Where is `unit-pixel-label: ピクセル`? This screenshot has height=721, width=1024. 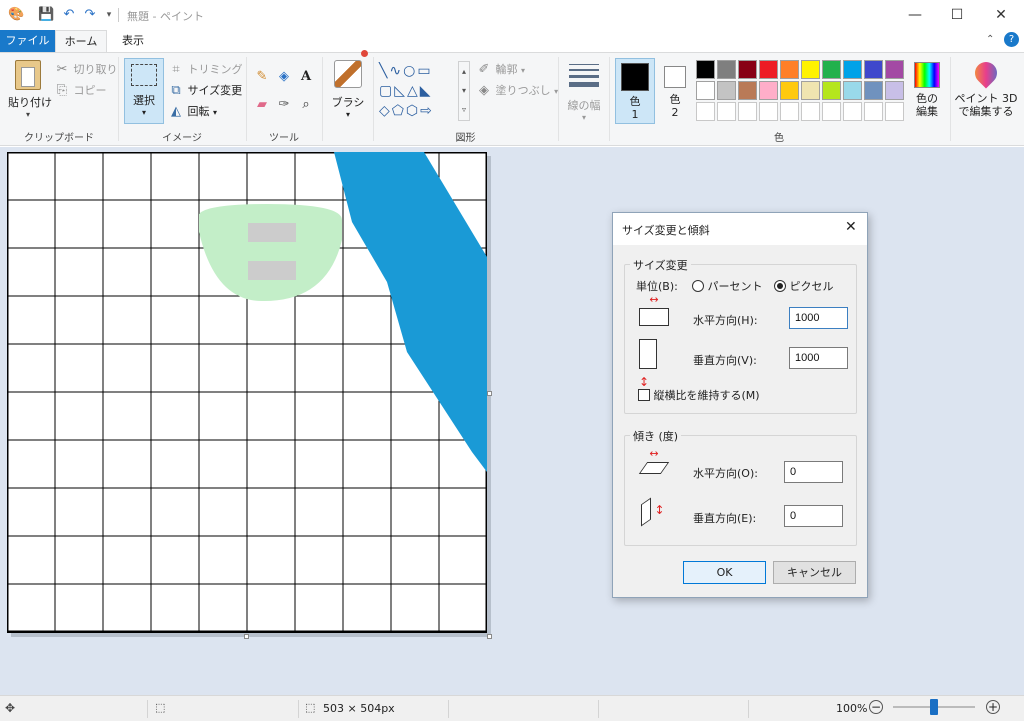
unit-pixel-label: ピクセル is located at coordinates (811, 286).